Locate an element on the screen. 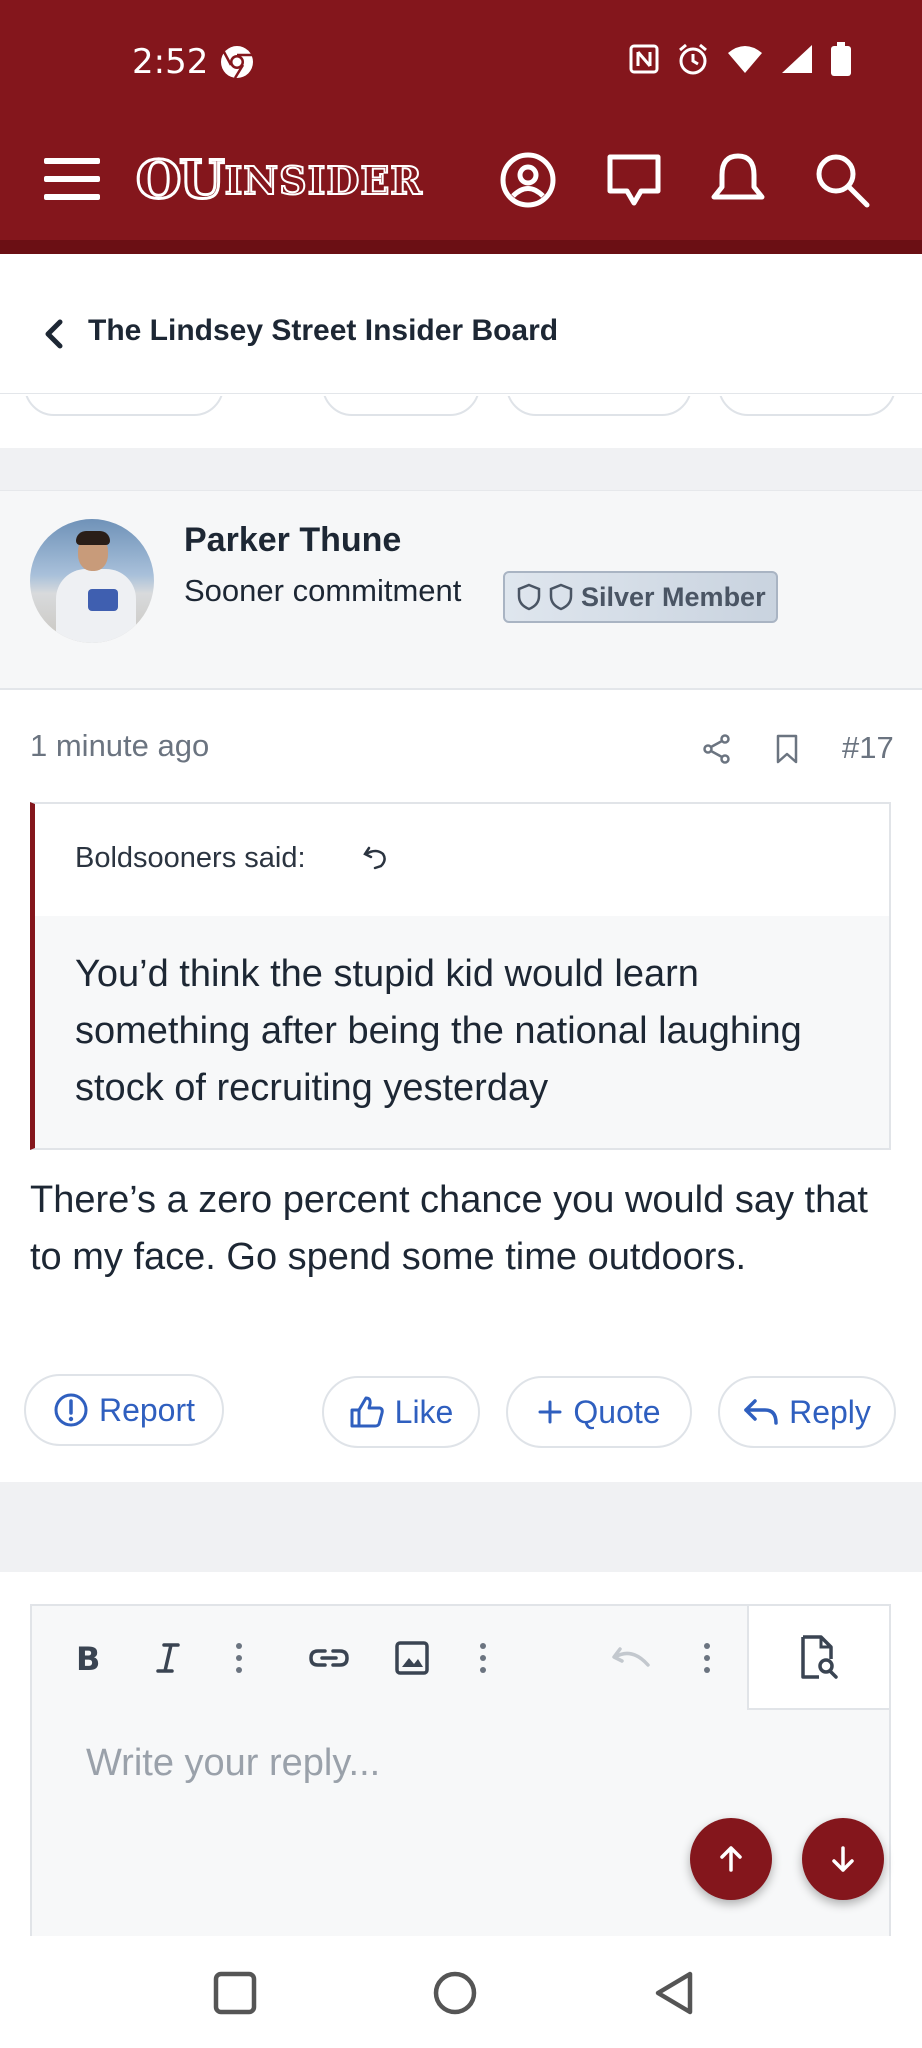 The image size is (922, 2048). user-title: Sooner commitment is located at coordinates (323, 590).